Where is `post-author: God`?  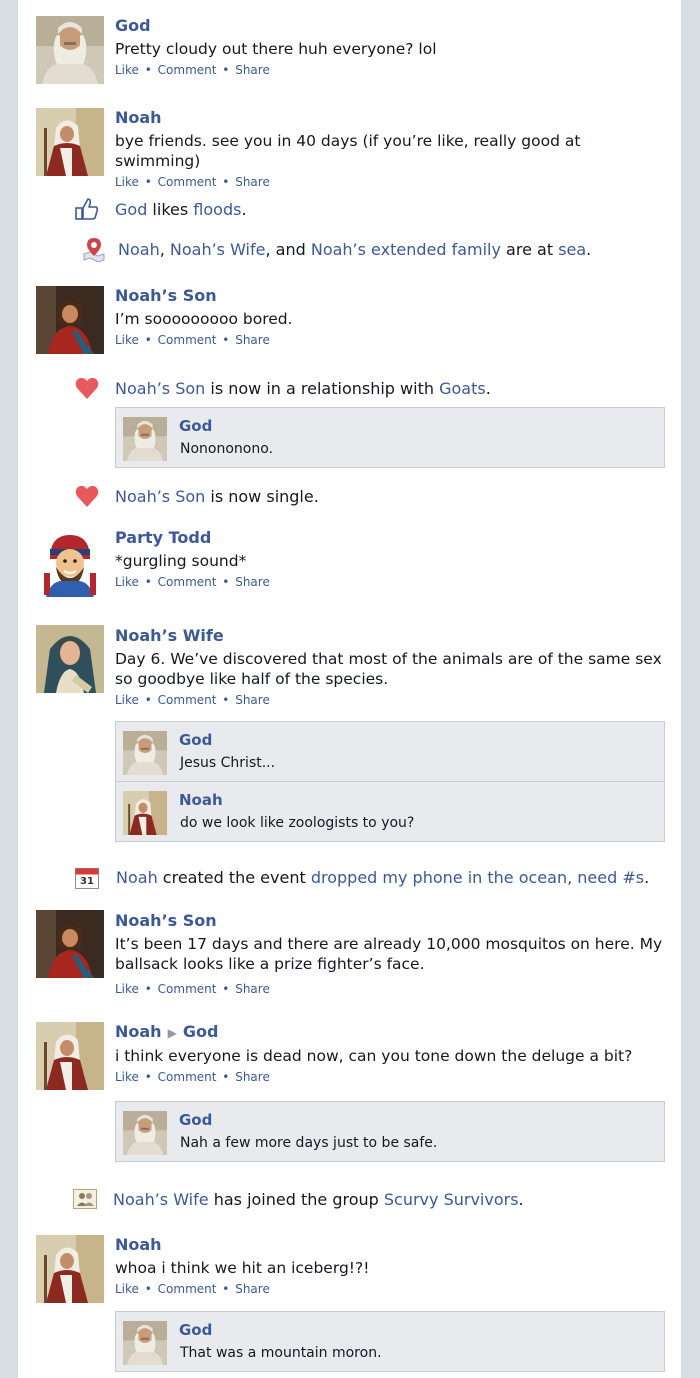 post-author: God is located at coordinates (392, 26).